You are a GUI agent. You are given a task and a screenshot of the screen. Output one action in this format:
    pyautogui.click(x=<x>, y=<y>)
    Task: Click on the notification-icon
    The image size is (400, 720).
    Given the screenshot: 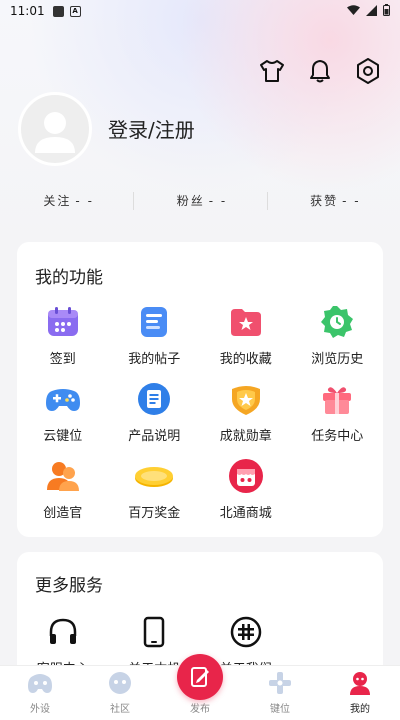 What is the action you would take?
    pyautogui.click(x=58, y=11)
    